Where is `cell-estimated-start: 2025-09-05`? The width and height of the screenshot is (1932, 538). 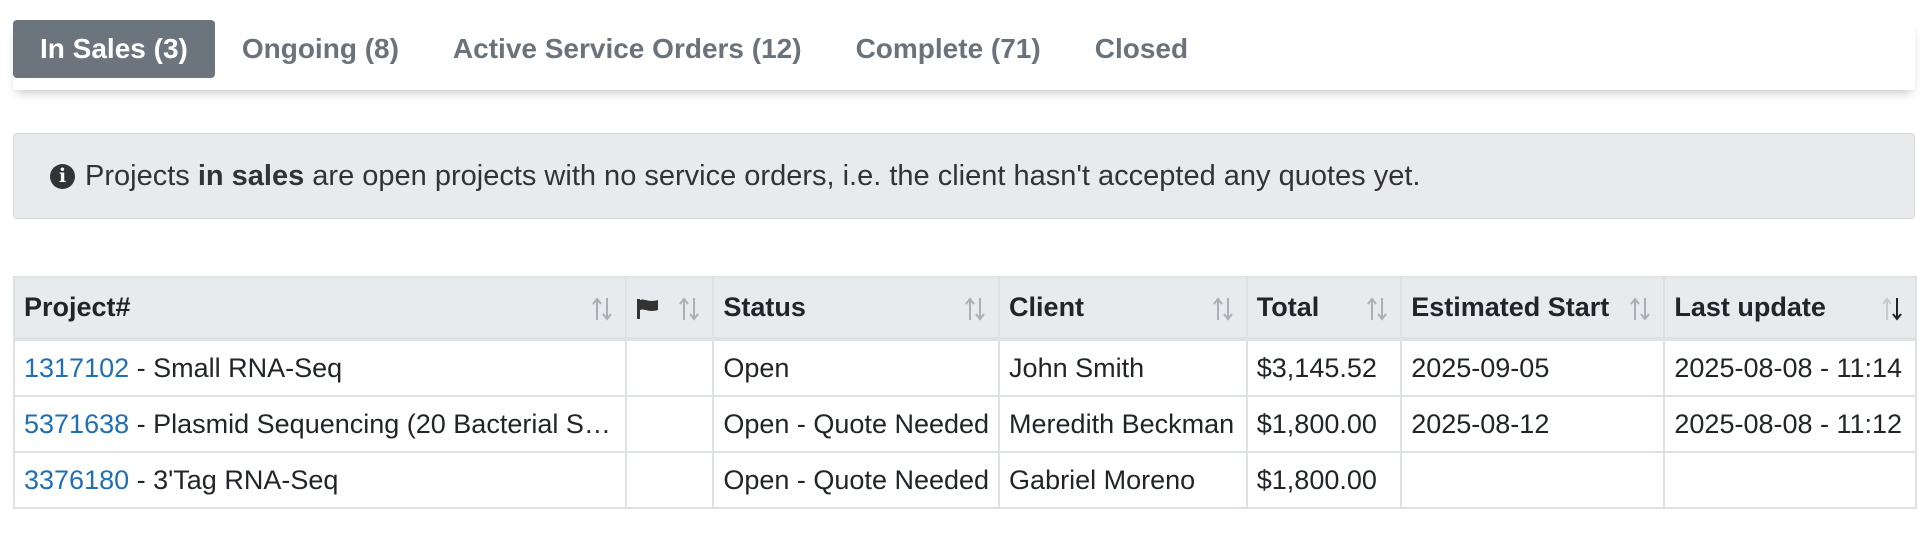 cell-estimated-start: 2025-09-05 is located at coordinates (1533, 367).